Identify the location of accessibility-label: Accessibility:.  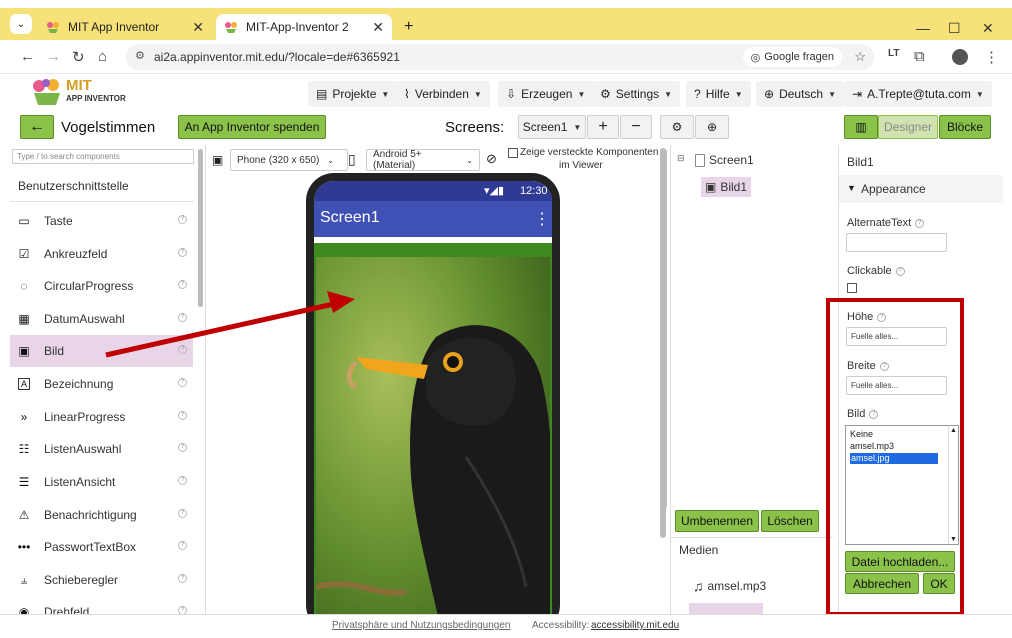
(561, 625).